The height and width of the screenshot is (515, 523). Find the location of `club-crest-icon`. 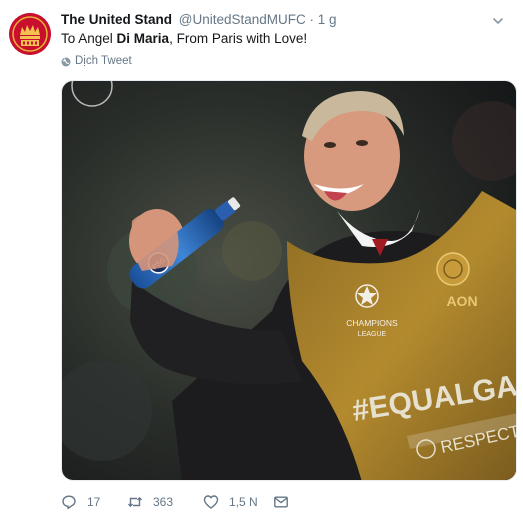

club-crest-icon is located at coordinates (453, 269).